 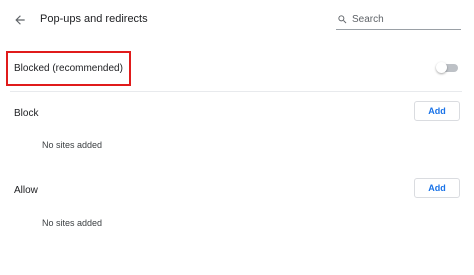 I want to click on search-icon, so click(x=343, y=20).